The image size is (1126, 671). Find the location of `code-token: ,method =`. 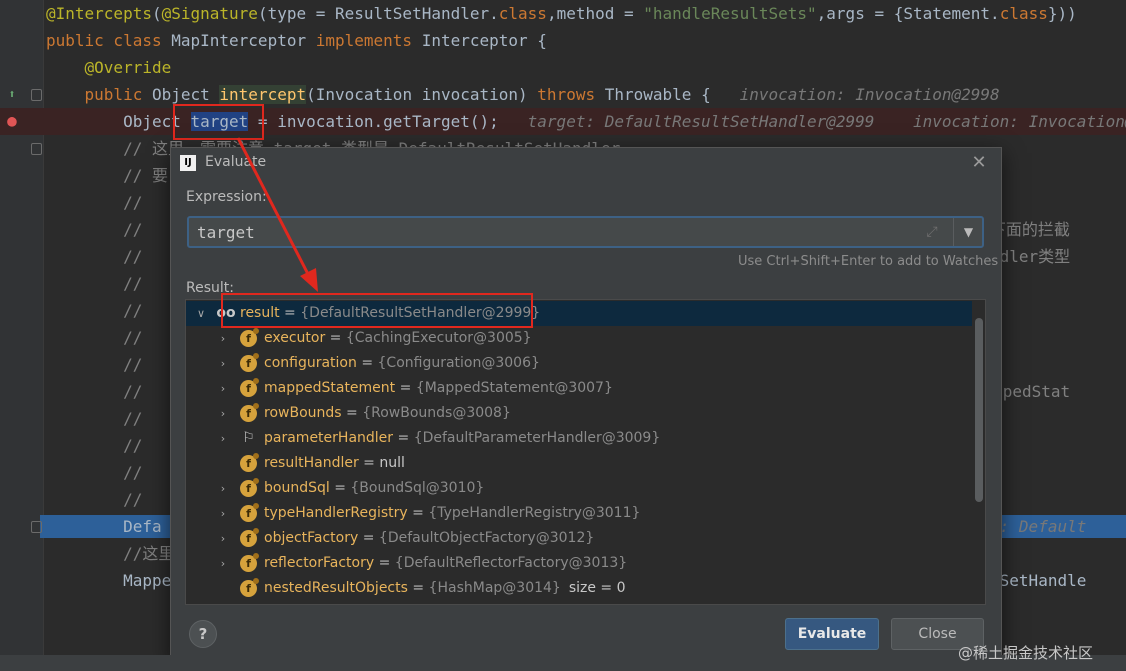

code-token: ,method = is located at coordinates (595, 13).